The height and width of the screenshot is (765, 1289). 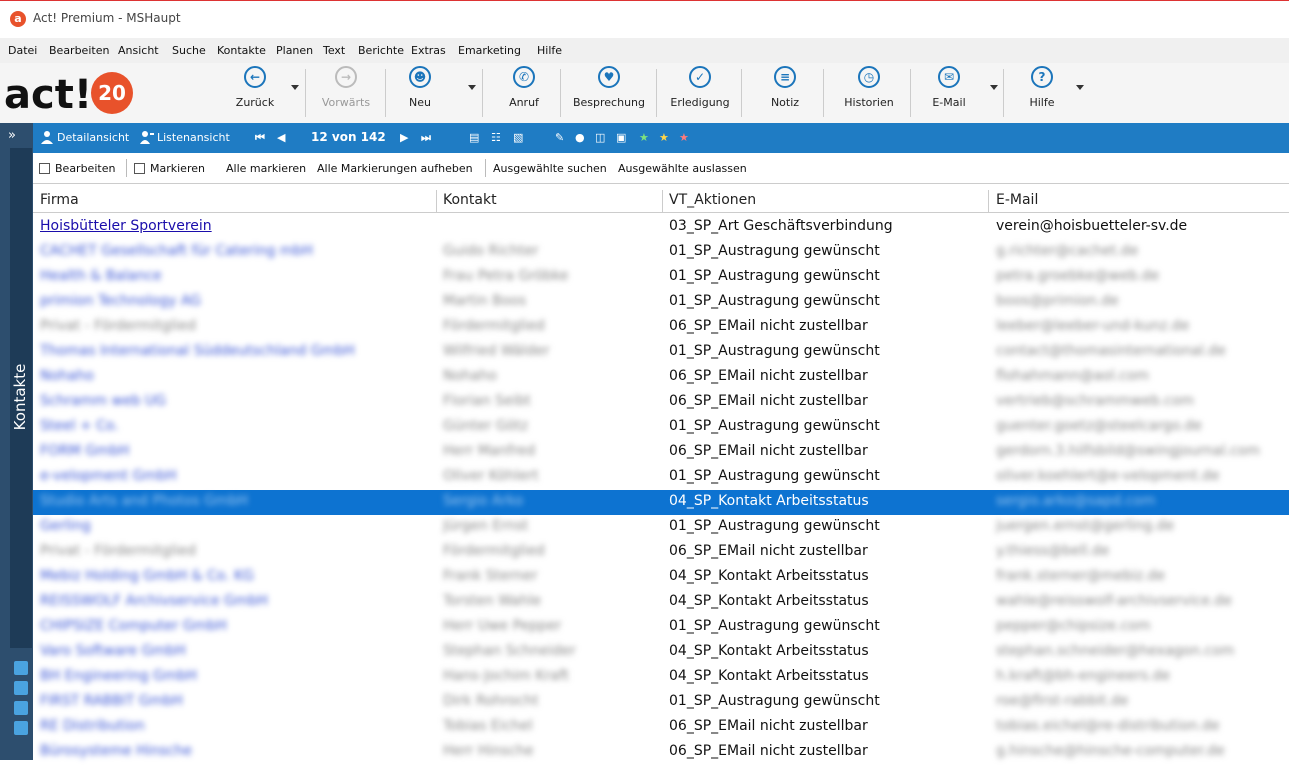 What do you see at coordinates (235, 251) in the screenshot?
I see `cell-firma: CACHET Gesellschaft für Catering mbH` at bounding box center [235, 251].